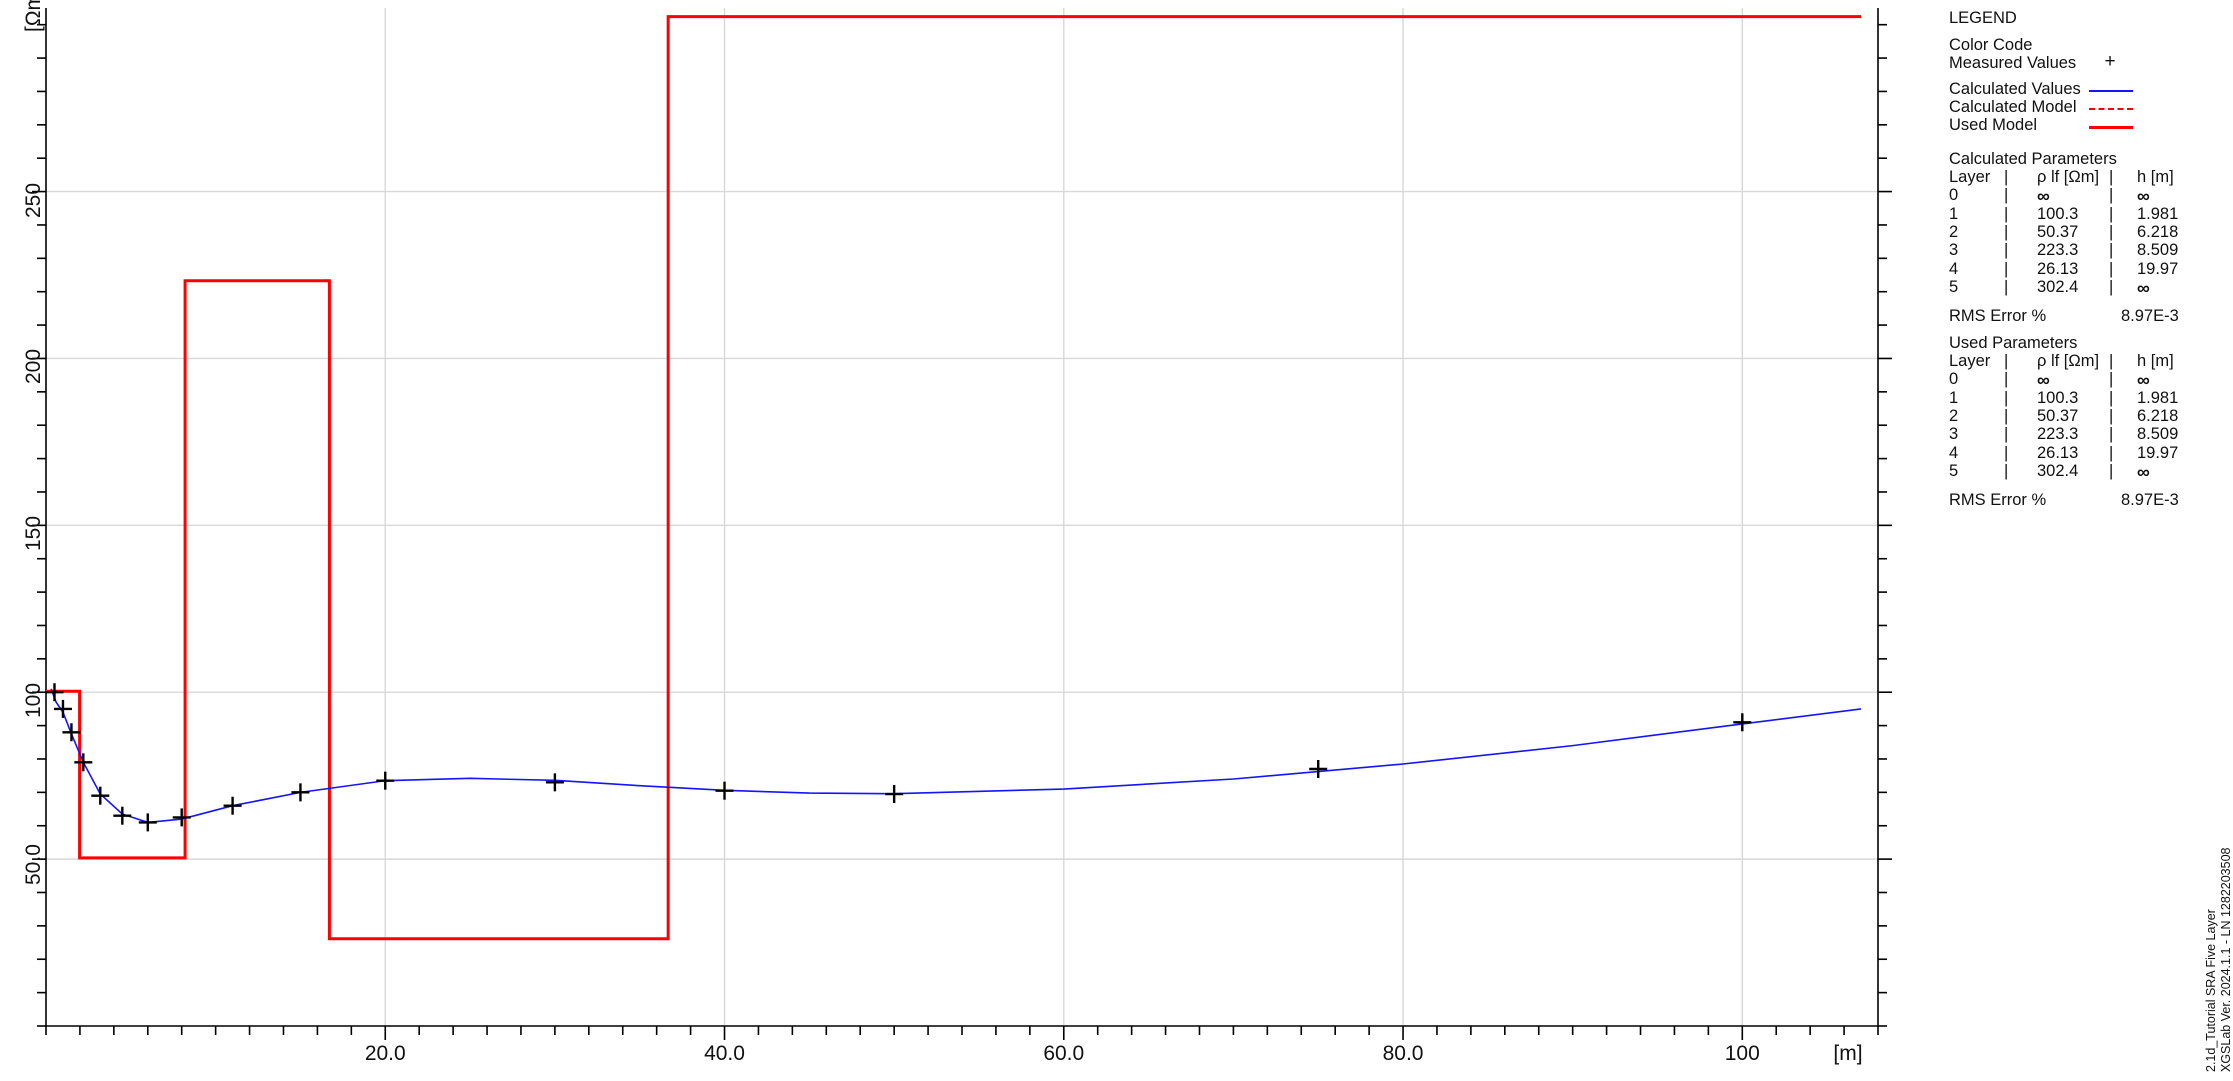  Describe the element at coordinates (2068, 361) in the screenshot. I see `table-header-rho: ρ lf [Ωm]` at that location.